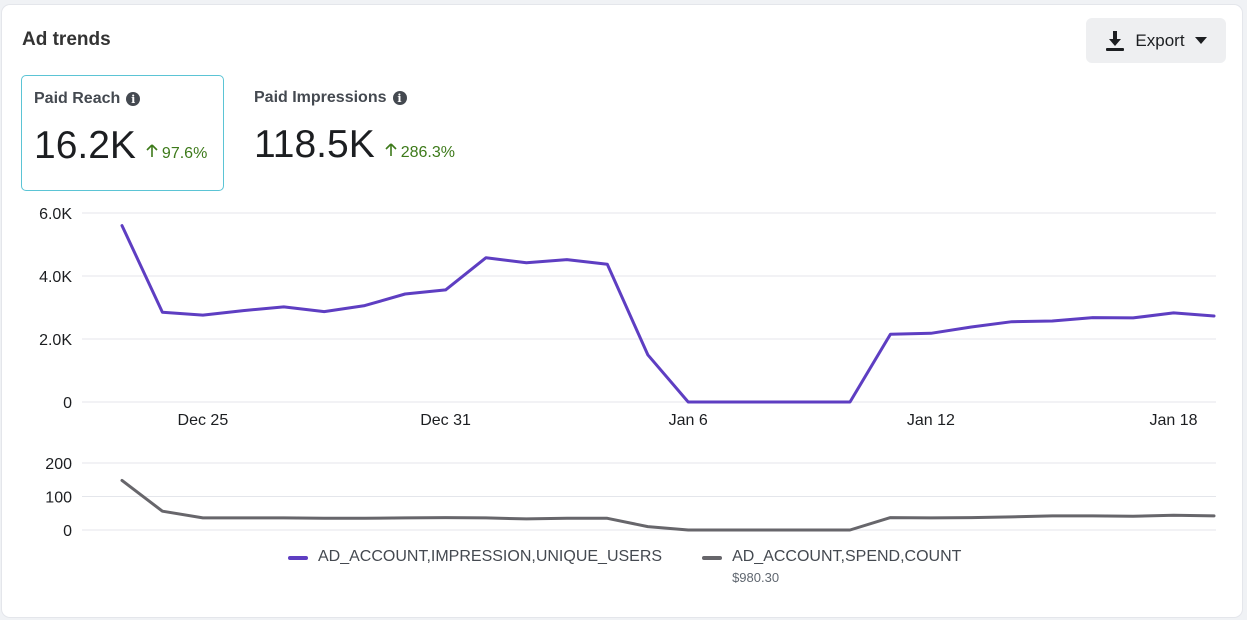 This screenshot has width=1247, height=620. What do you see at coordinates (847, 556) in the screenshot?
I see `legend-label: AD_ACCOUNT,SPEND,COUNT` at bounding box center [847, 556].